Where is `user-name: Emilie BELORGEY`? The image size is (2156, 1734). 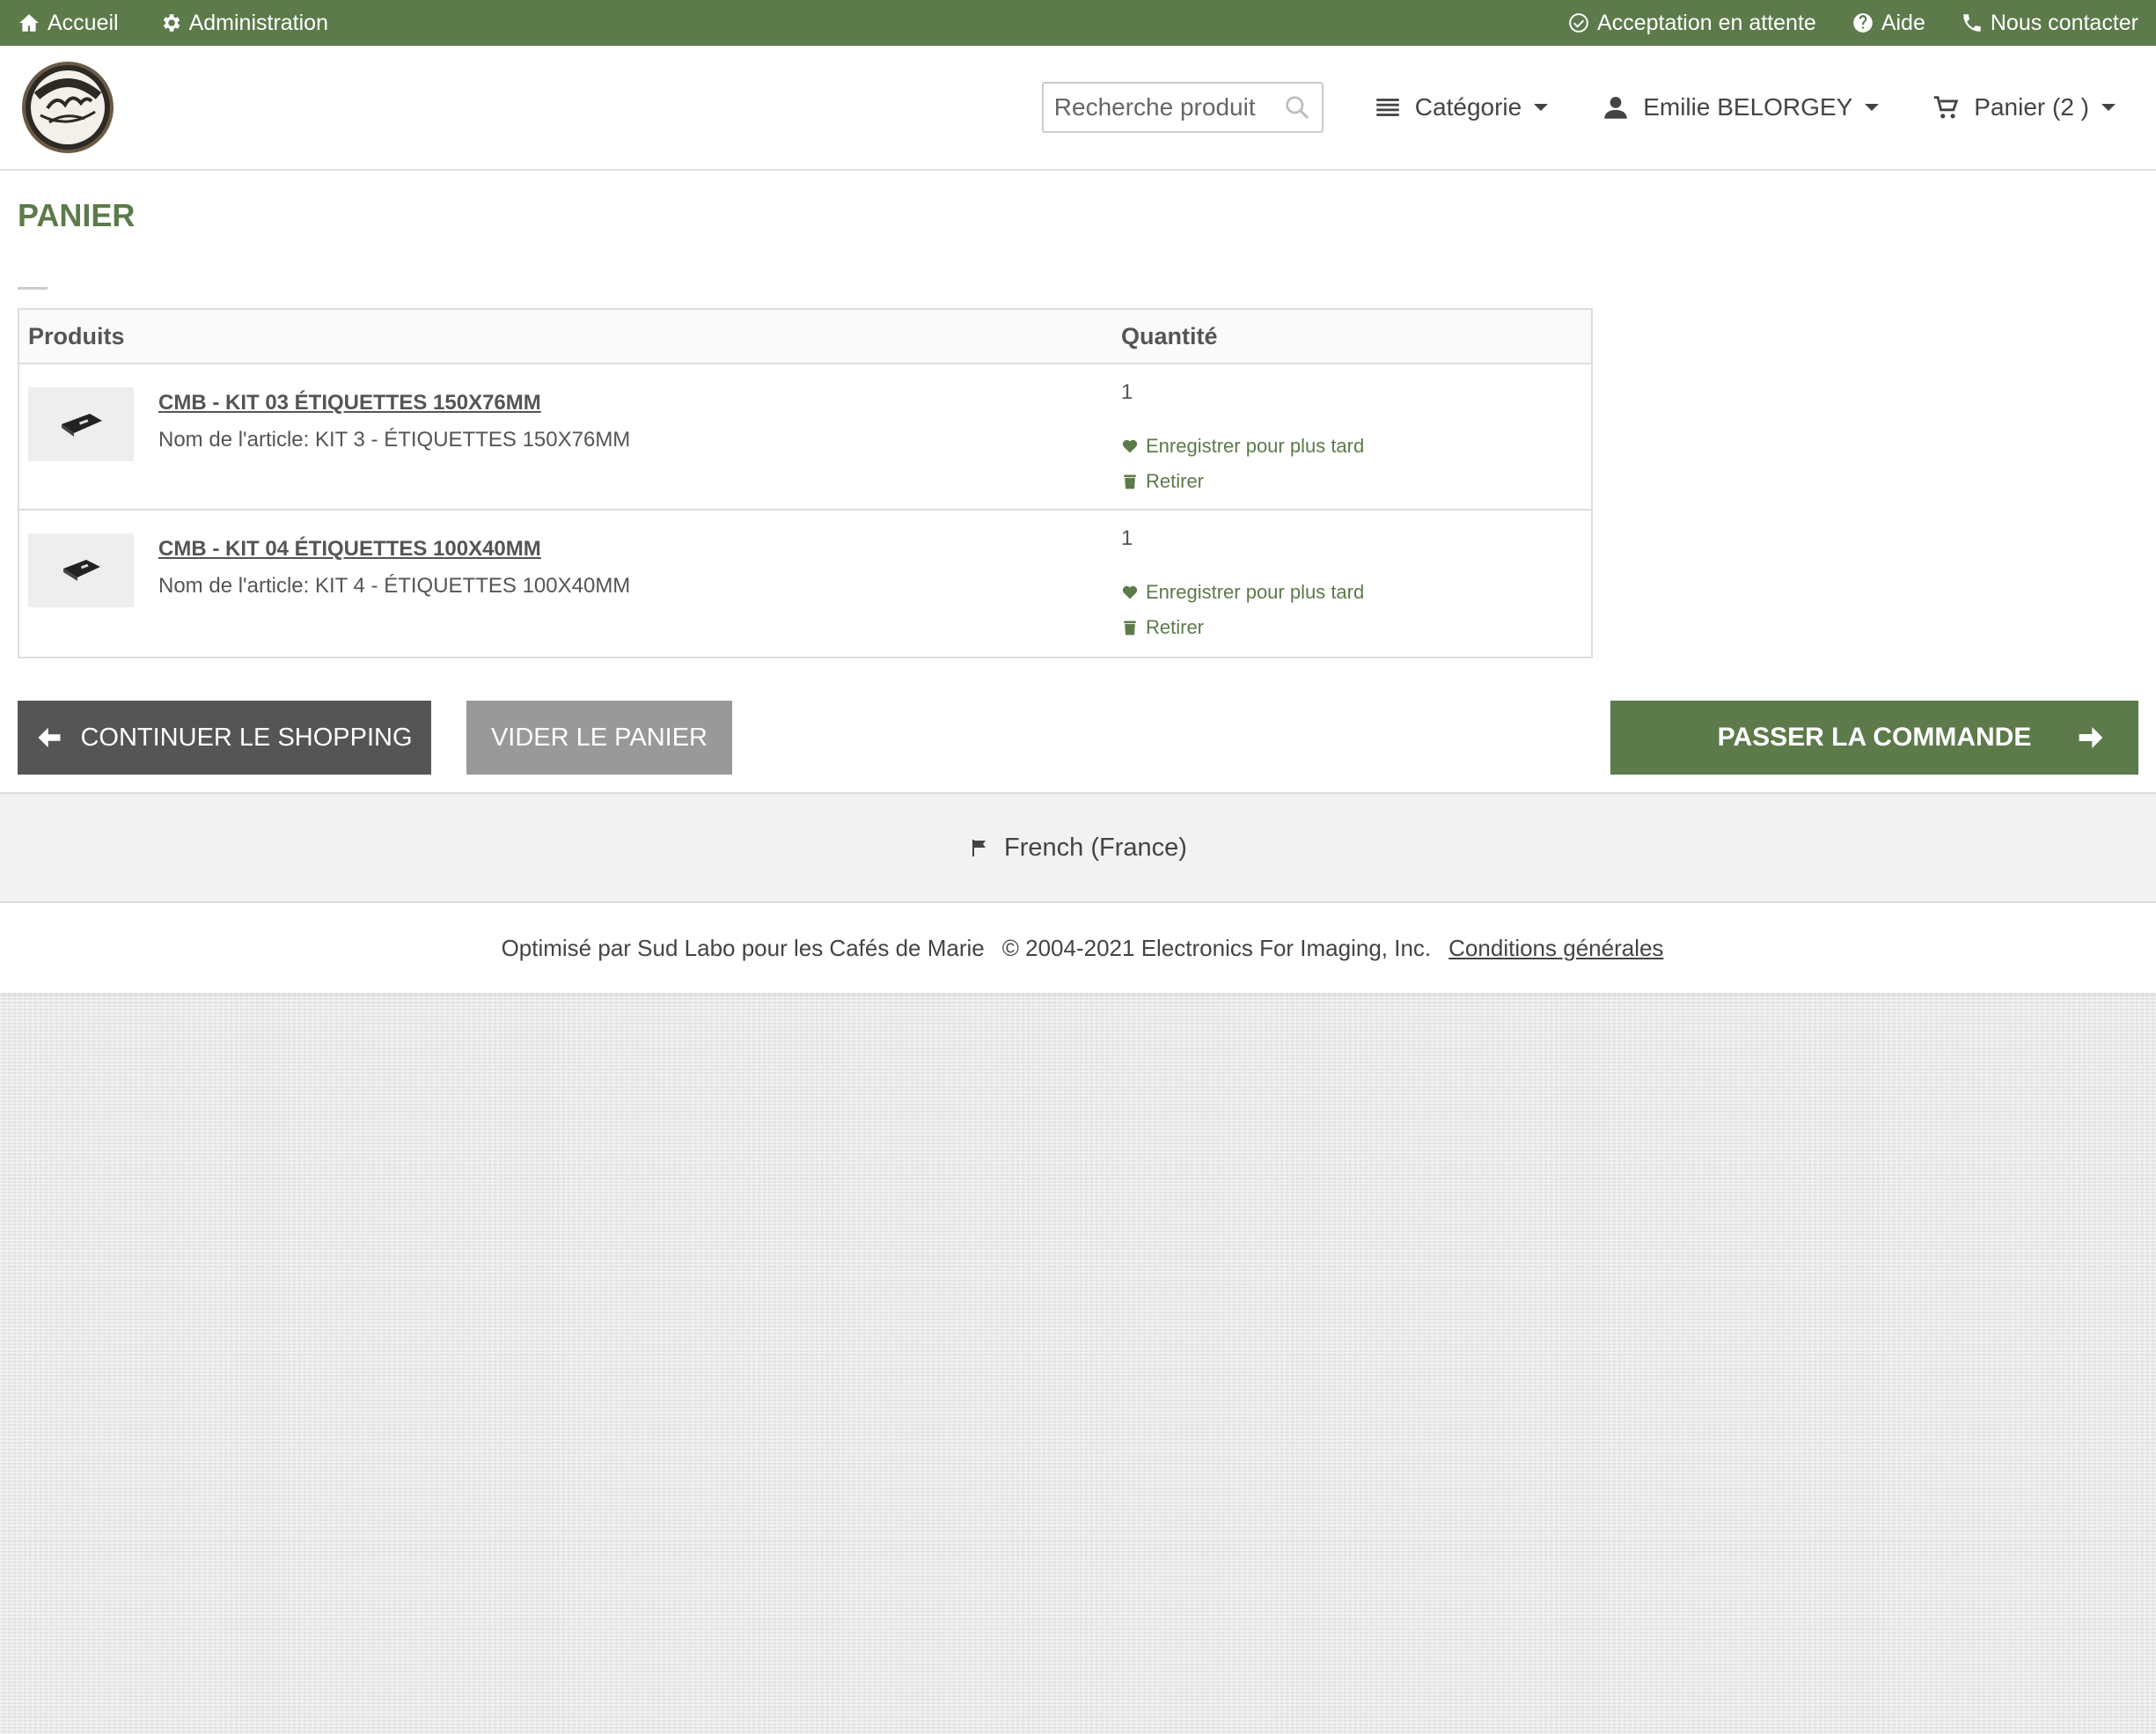
user-name: Emilie BELORGEY is located at coordinates (1748, 107).